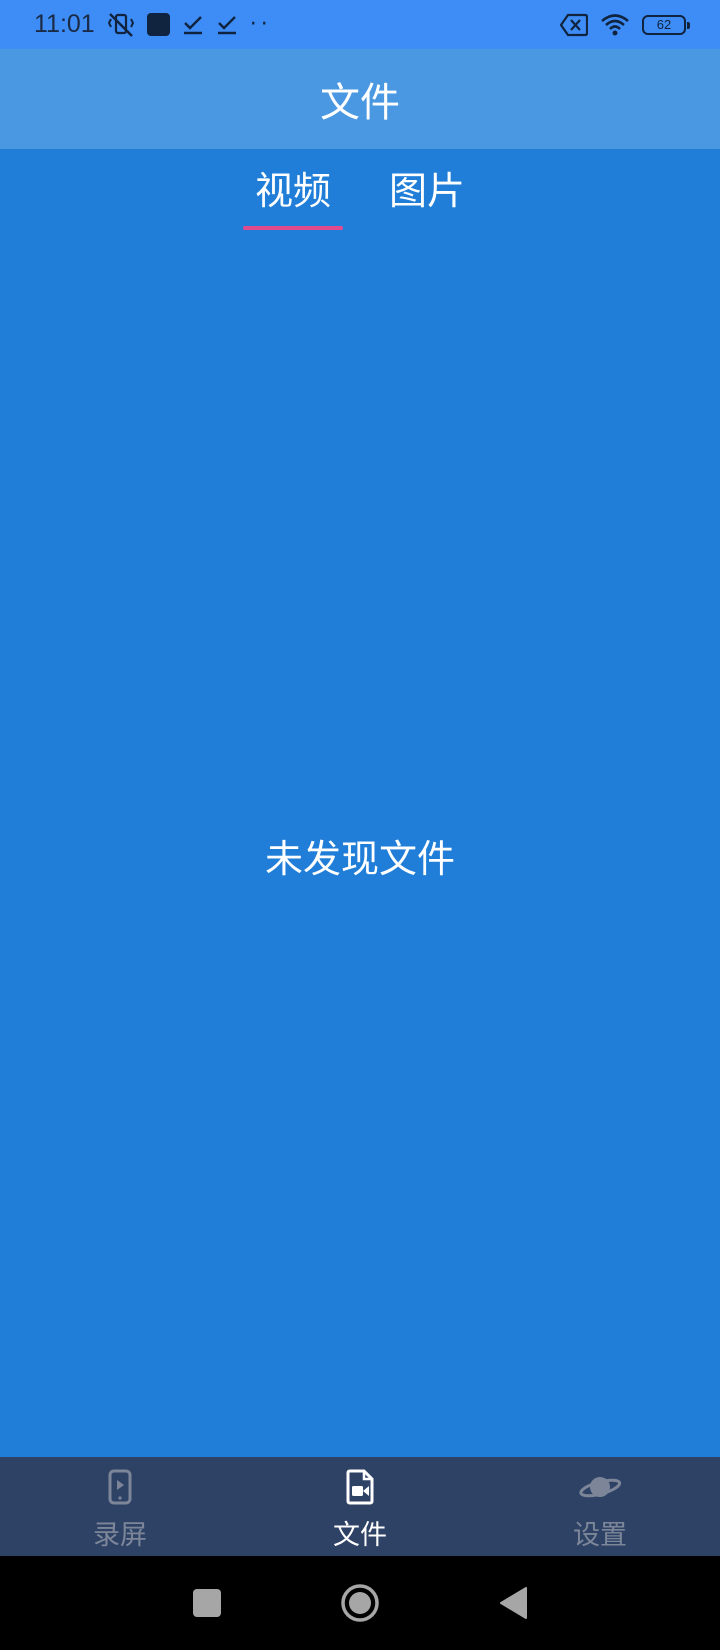  I want to click on wifi-icon, so click(615, 25).